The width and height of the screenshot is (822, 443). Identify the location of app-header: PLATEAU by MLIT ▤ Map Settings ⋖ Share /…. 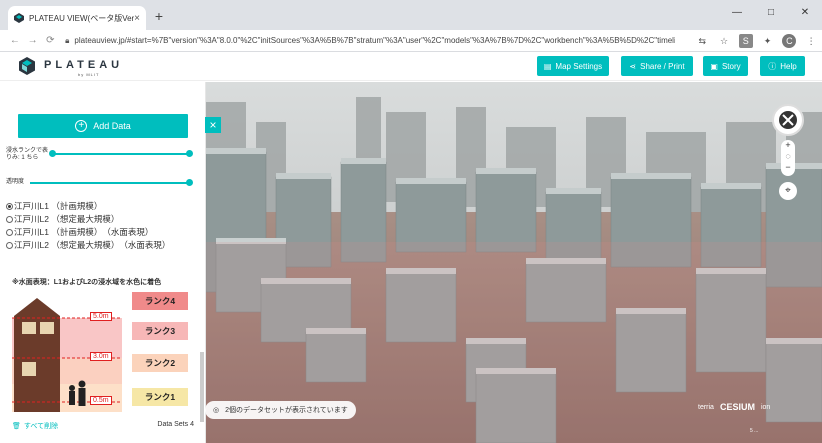
(411, 67).